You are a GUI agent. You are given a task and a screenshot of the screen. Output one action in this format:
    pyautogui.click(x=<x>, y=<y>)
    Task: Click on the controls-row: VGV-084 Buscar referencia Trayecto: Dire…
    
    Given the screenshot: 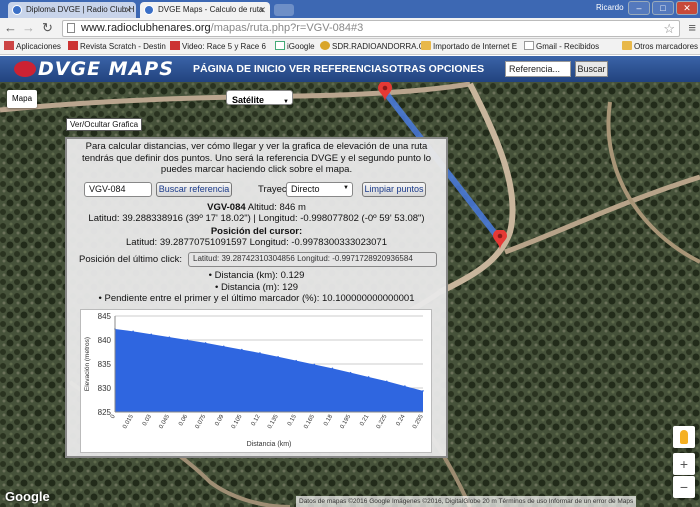 What is the action you would take?
    pyautogui.click(x=256, y=190)
    